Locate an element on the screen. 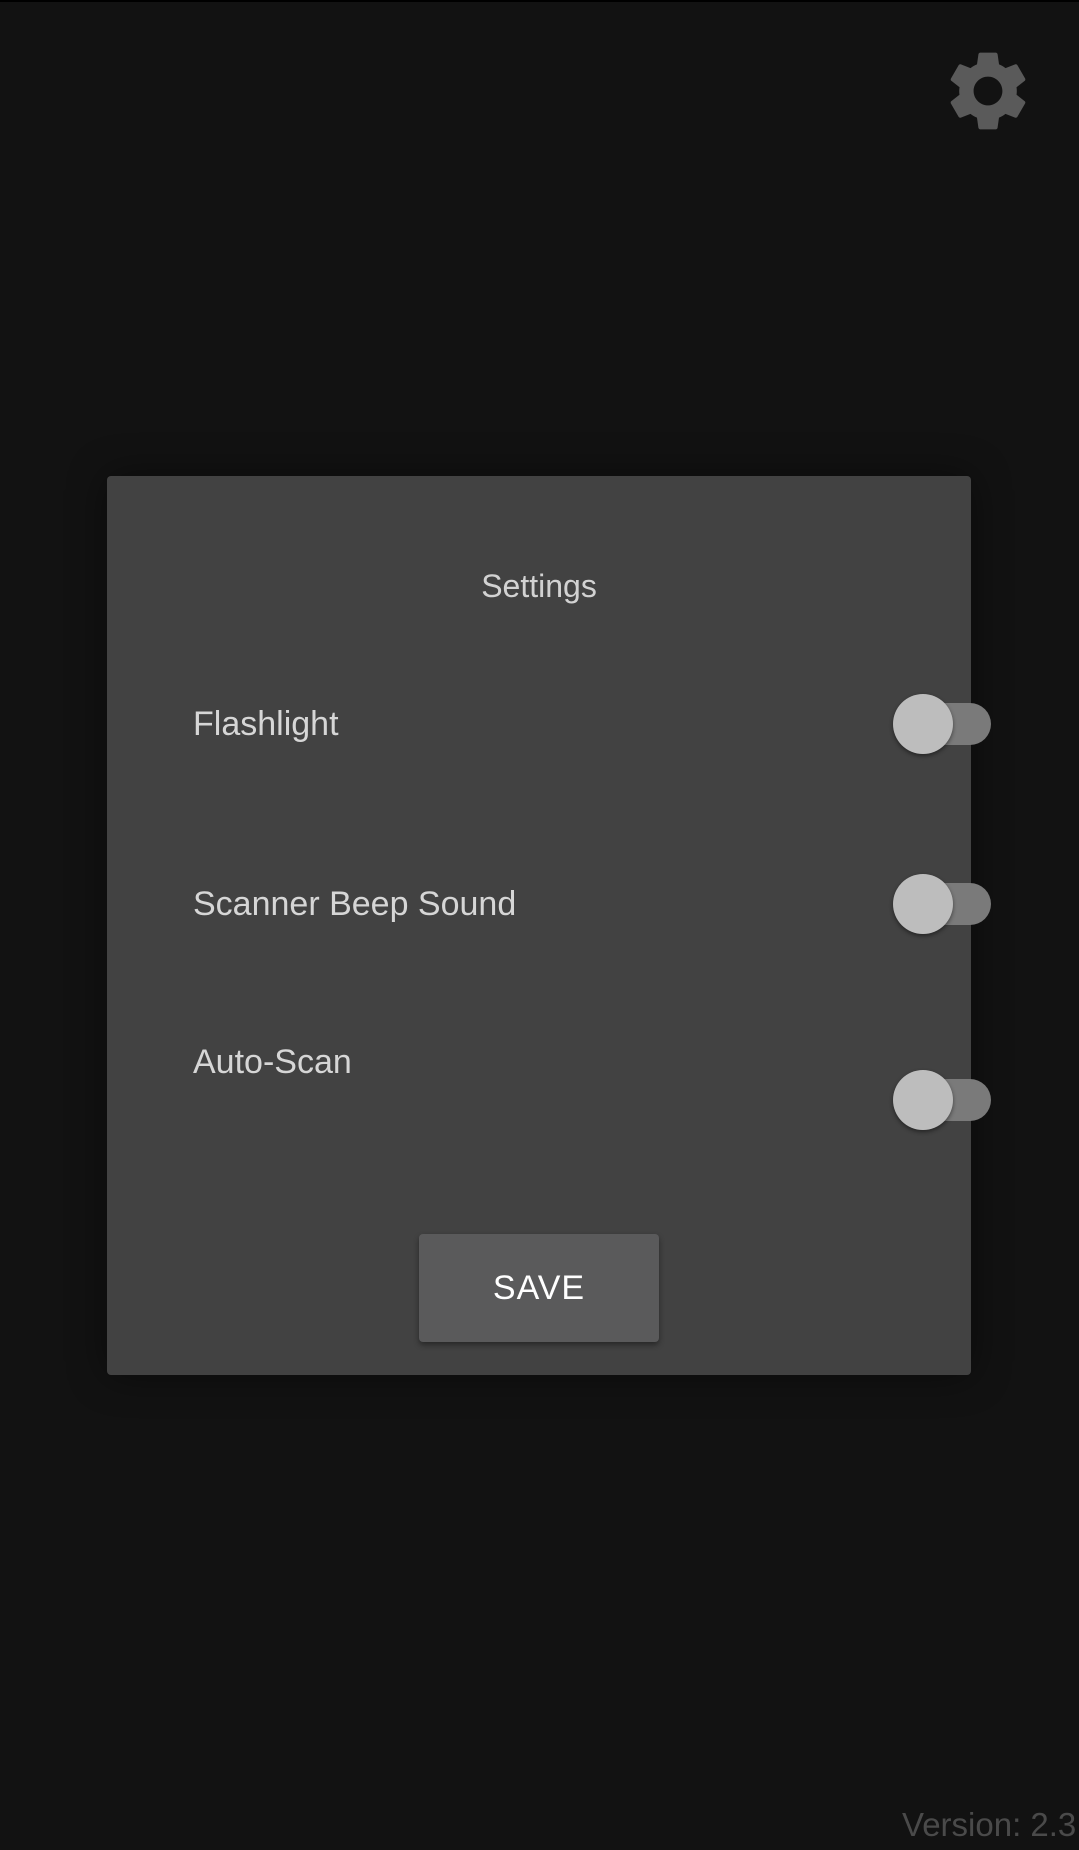  option-label-auto-scan: Auto-Scan is located at coordinates (272, 1062).